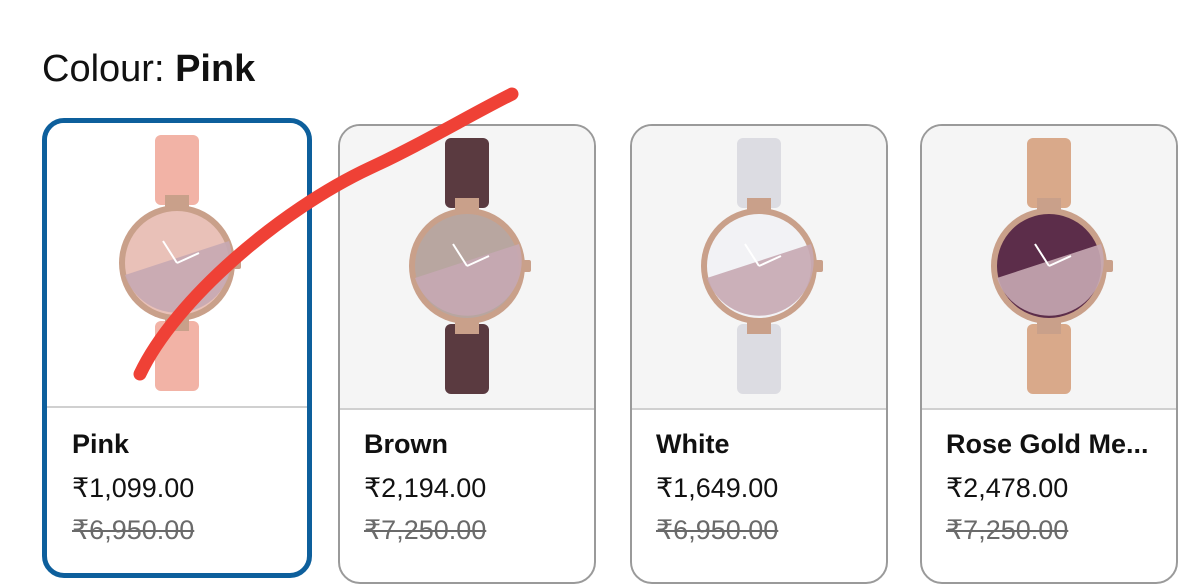 The image size is (1200, 584). Describe the element at coordinates (406, 444) in the screenshot. I see `variant-name: Brown` at that location.